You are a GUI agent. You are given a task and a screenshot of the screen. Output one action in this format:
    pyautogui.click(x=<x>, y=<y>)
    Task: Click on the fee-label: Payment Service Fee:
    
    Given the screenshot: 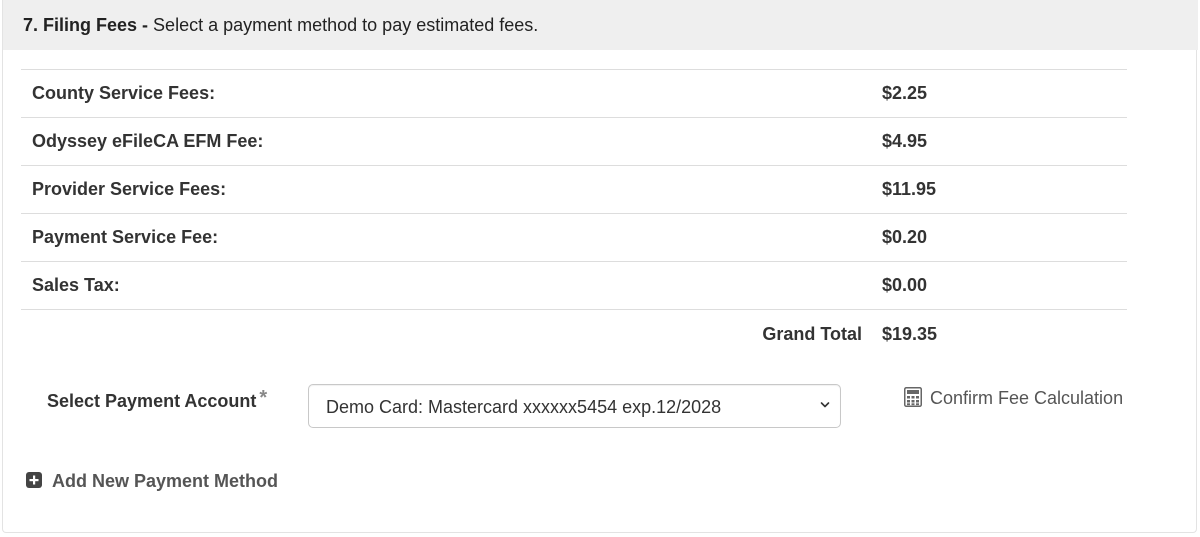 What is the action you would take?
    pyautogui.click(x=125, y=237)
    